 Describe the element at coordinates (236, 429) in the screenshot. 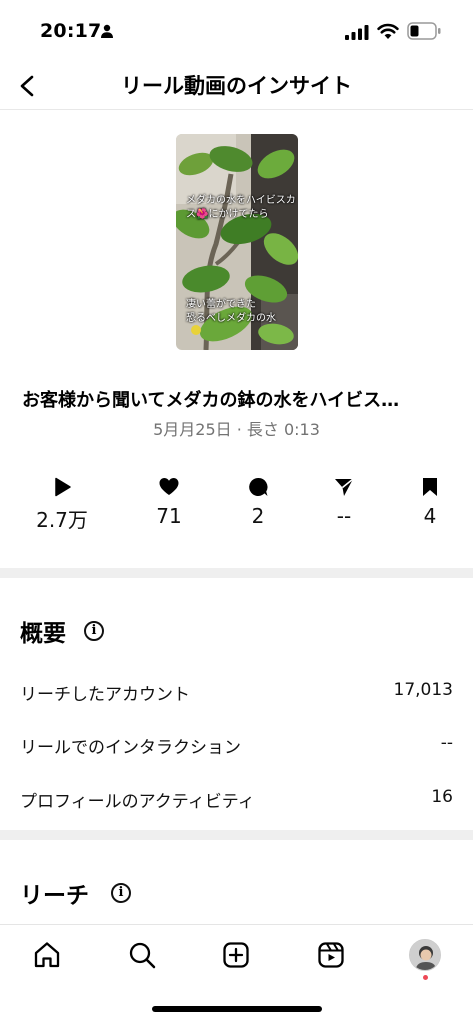

I see `reel-meta: 5月月25日 · 長さ 0:13` at that location.